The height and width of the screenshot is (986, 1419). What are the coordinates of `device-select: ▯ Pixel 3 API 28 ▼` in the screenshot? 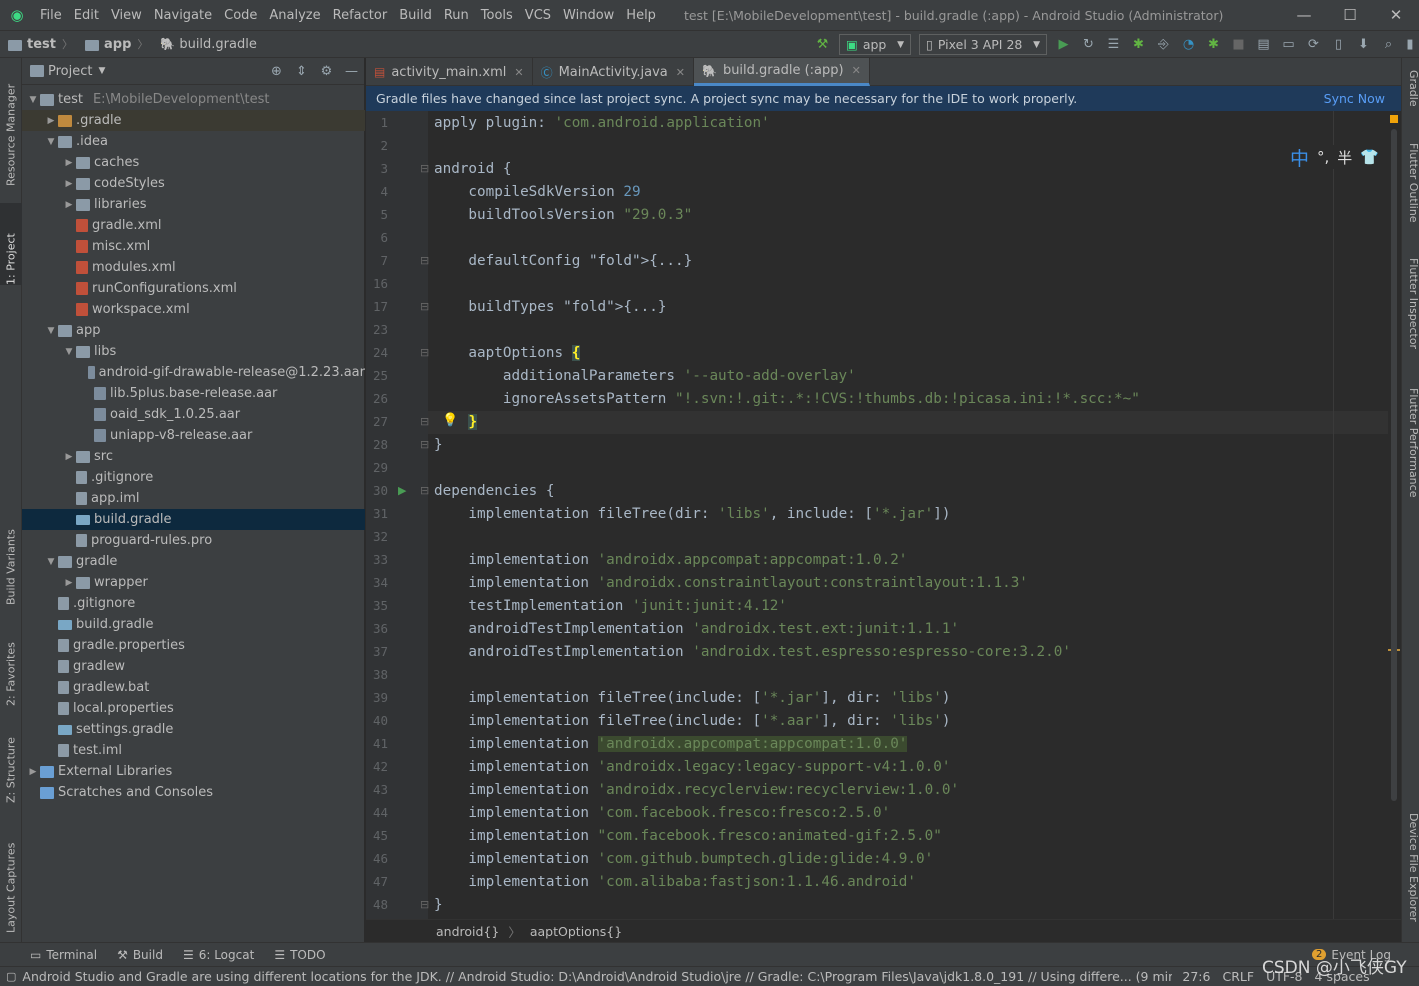 It's located at (983, 44).